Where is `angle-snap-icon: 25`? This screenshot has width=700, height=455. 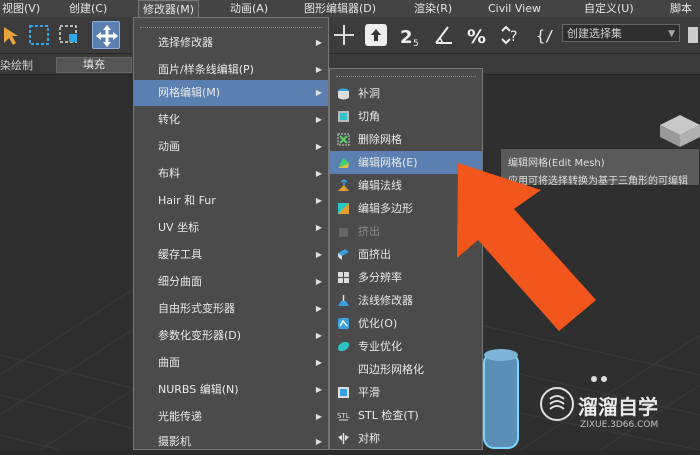 angle-snap-icon: 25 is located at coordinates (412, 35).